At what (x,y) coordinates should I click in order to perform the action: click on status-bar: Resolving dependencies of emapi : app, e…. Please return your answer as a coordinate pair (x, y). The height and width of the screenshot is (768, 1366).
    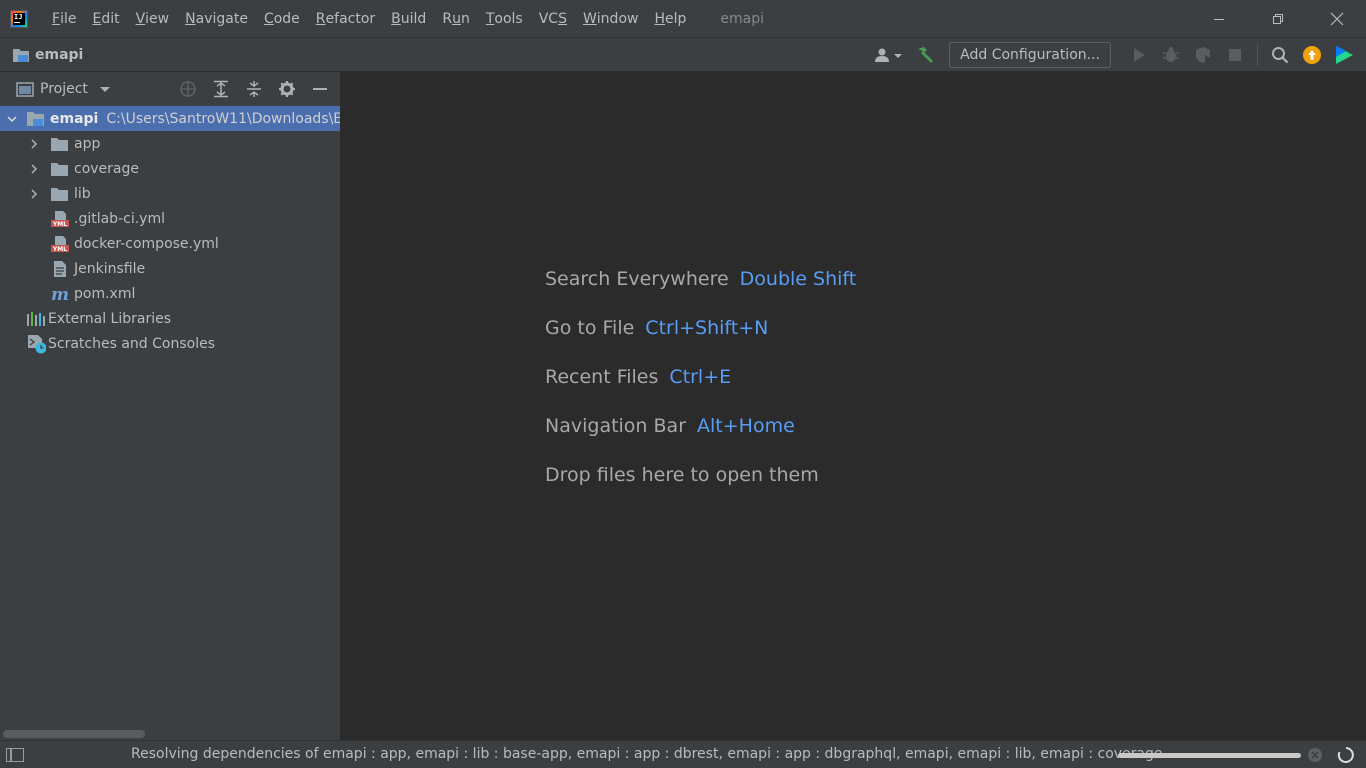
    Looking at the image, I should click on (683, 754).